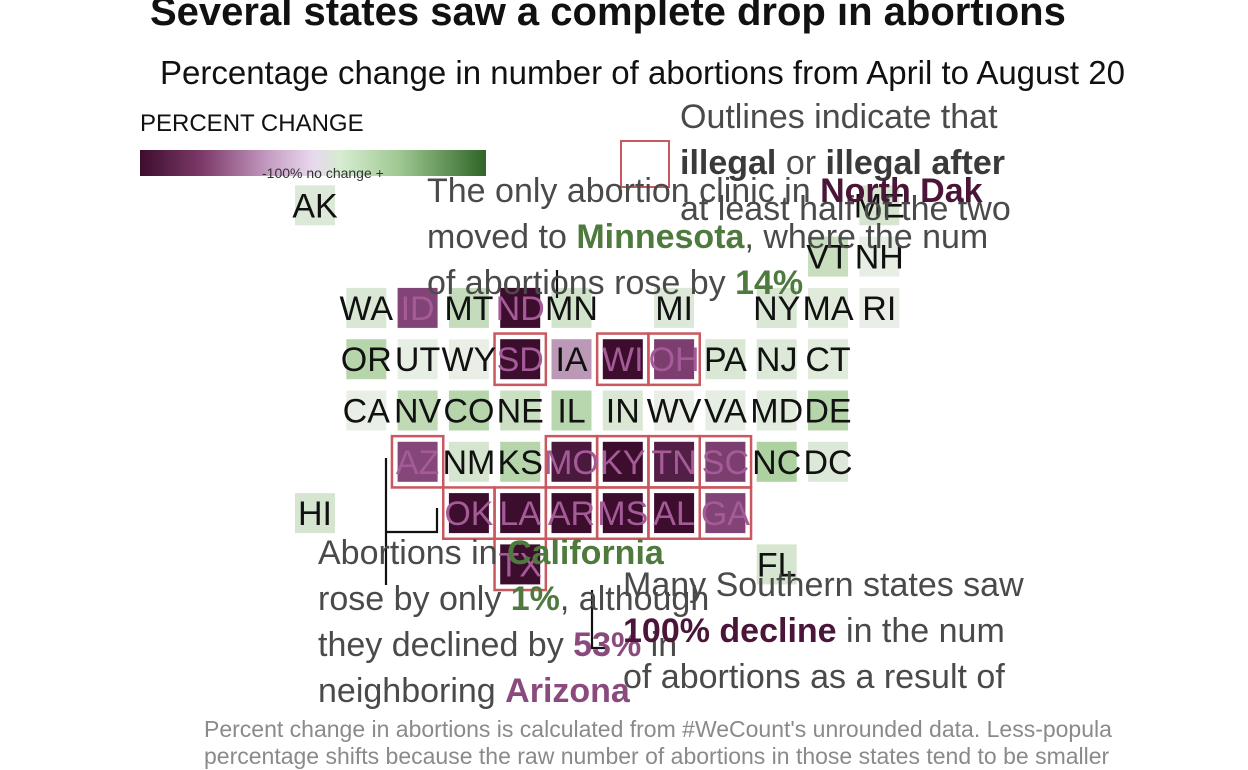 This screenshot has height=770, width=1248. What do you see at coordinates (315, 514) in the screenshot?
I see `state-label-hi: HI` at bounding box center [315, 514].